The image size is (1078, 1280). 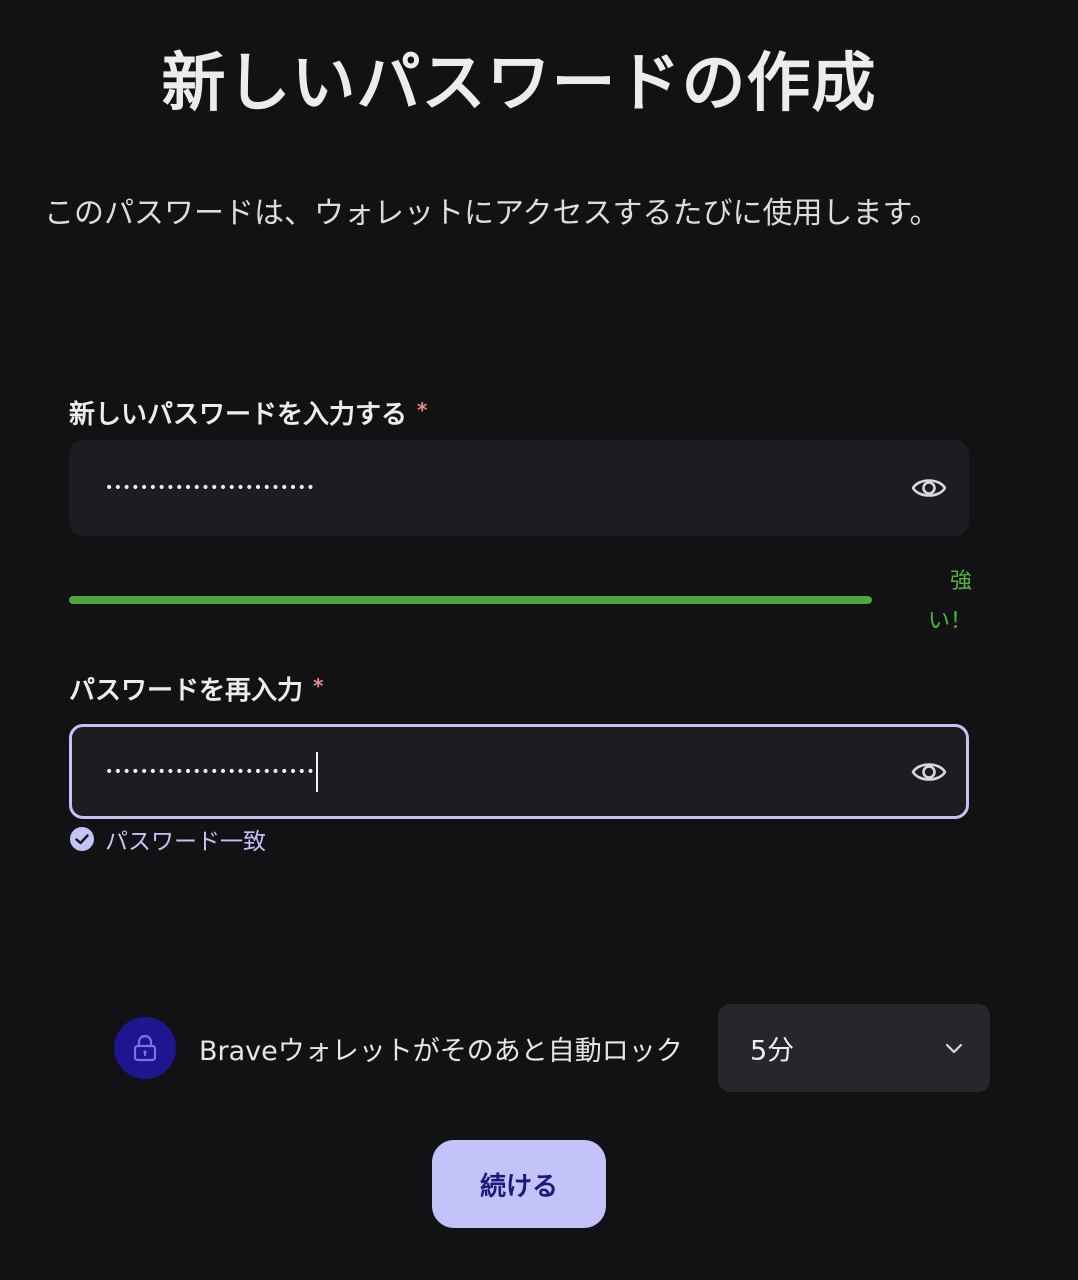 I want to click on new-password-field: ••••••••••••••••••••••••, so click(x=519, y=488).